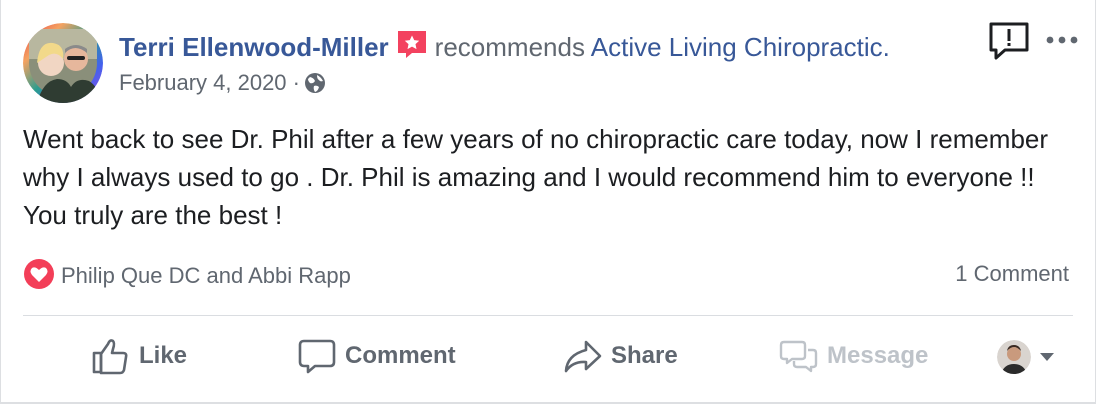 This screenshot has width=1098, height=404. I want to click on reactions-summary: Philip Que DC and Abbi Rapp, so click(187, 274).